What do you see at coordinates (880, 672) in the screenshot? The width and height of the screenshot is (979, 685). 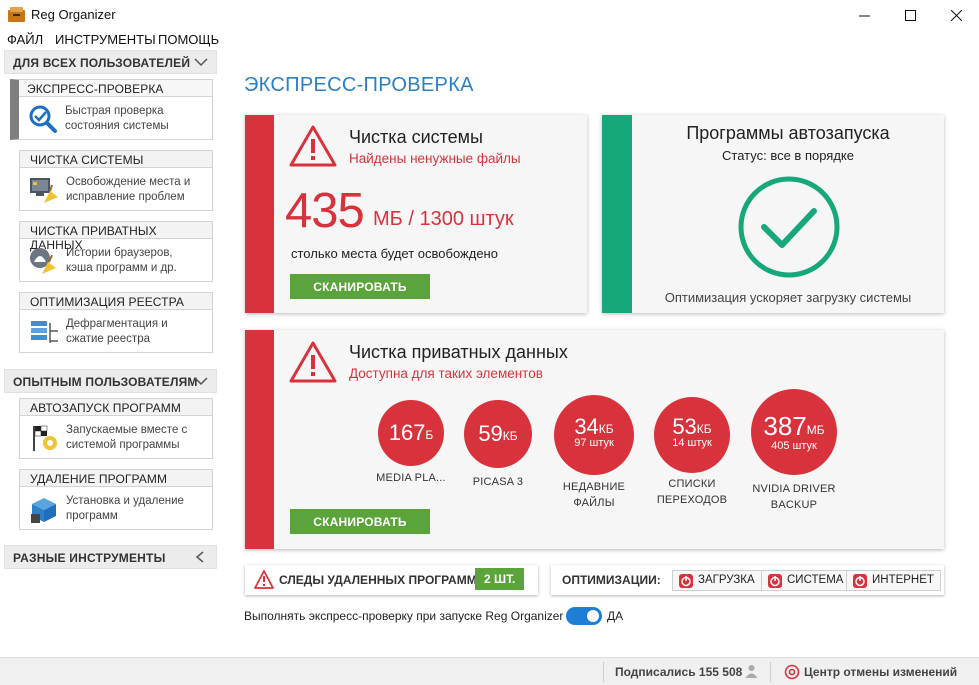 I see `undo-center-link: Центр отмены изменений` at bounding box center [880, 672].